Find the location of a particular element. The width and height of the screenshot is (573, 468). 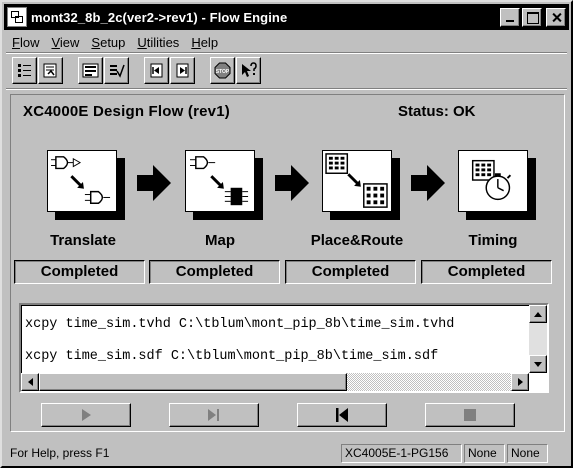

context-help-button is located at coordinates (248, 70).